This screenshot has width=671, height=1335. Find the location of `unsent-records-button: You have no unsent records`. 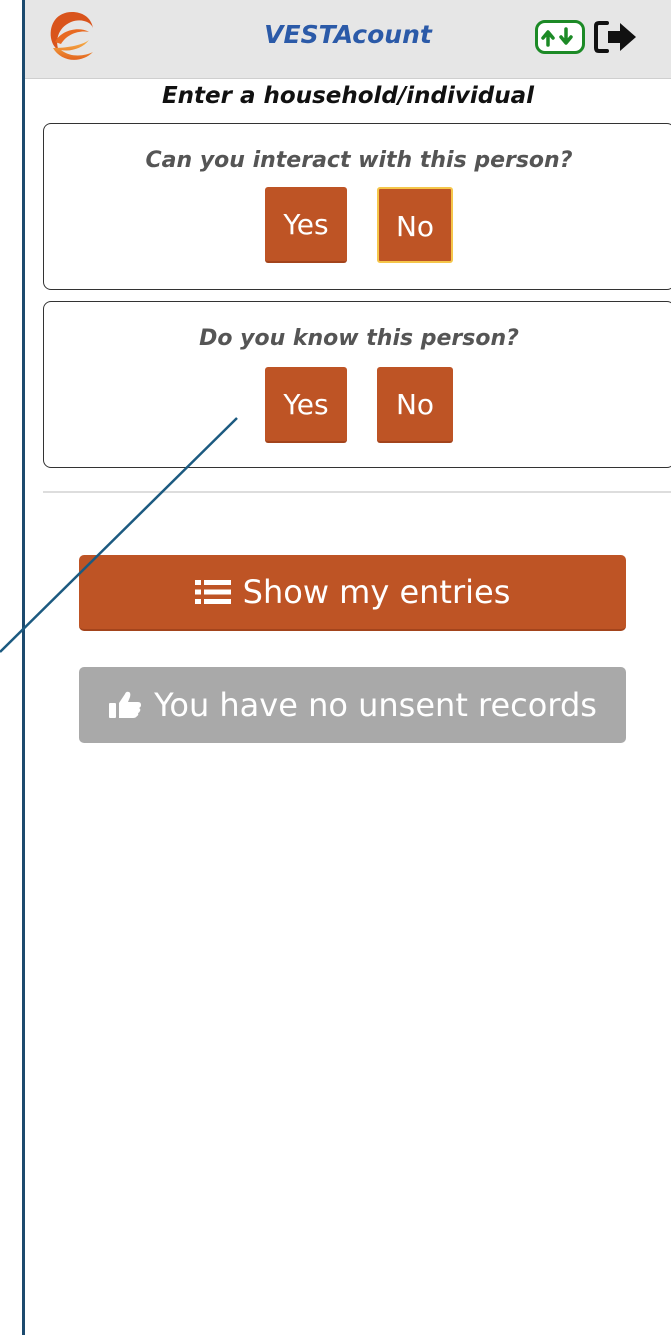

unsent-records-button: You have no unsent records is located at coordinates (352, 705).